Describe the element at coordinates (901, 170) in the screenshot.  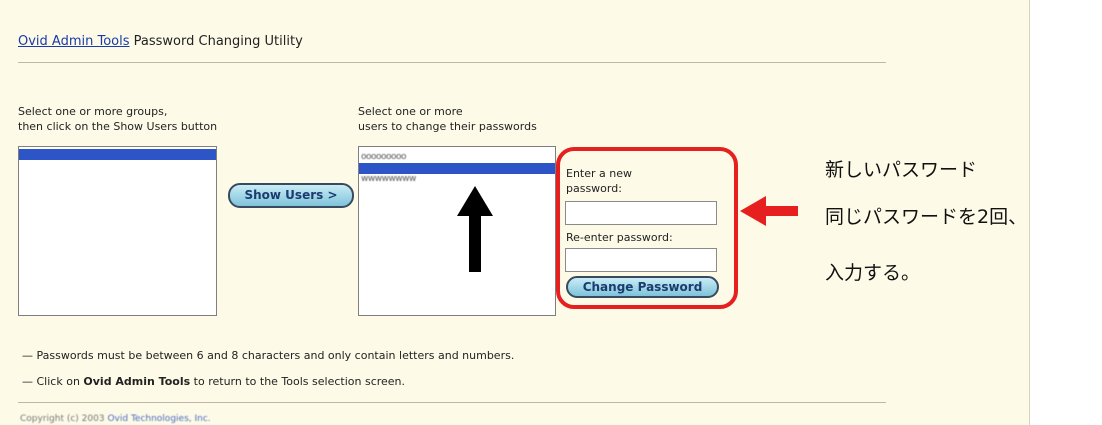
I see `annotation-line1: 新しいパスワード` at that location.